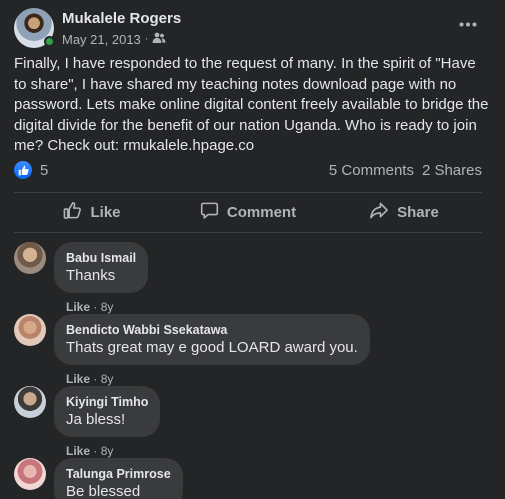 The width and height of the screenshot is (505, 499). Describe the element at coordinates (212, 330) in the screenshot. I see `commenter-name: Bendicto Wabbi Ssekatawa` at that location.